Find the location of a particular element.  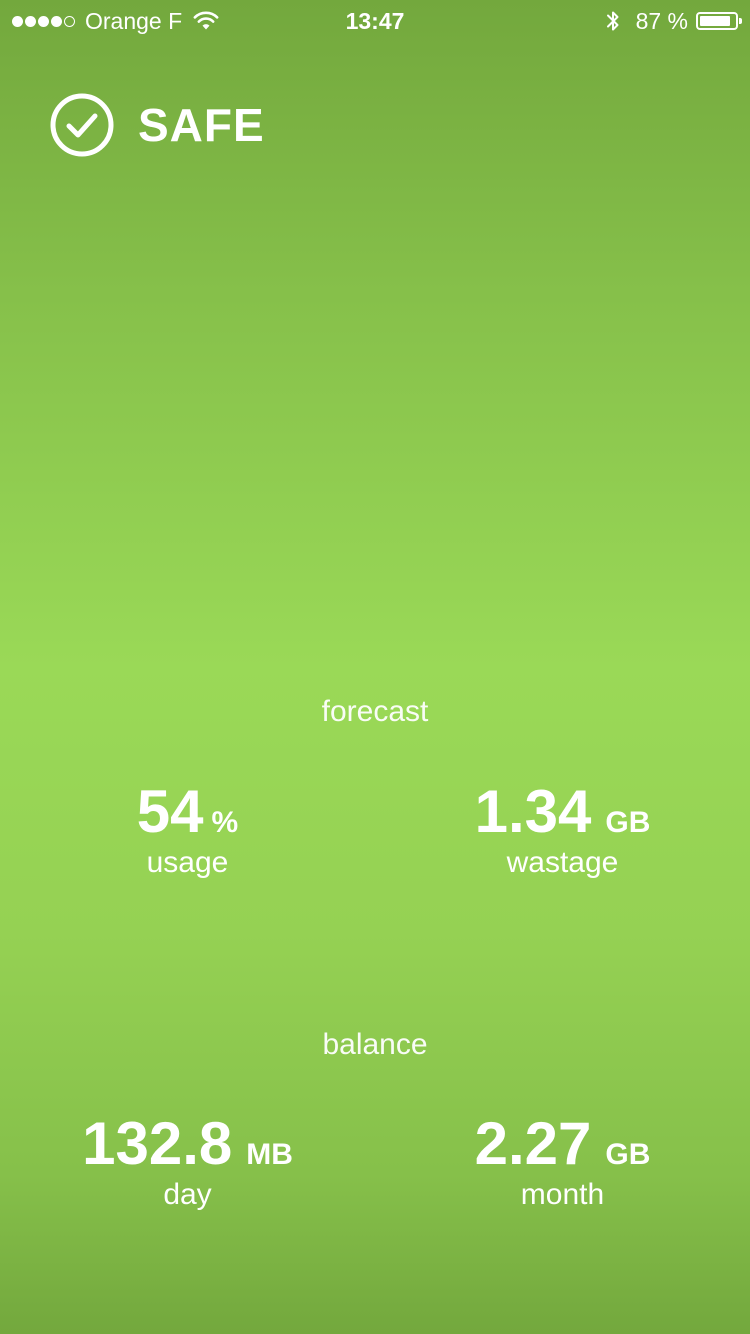

month-value: 2.27 is located at coordinates (533, 1143).